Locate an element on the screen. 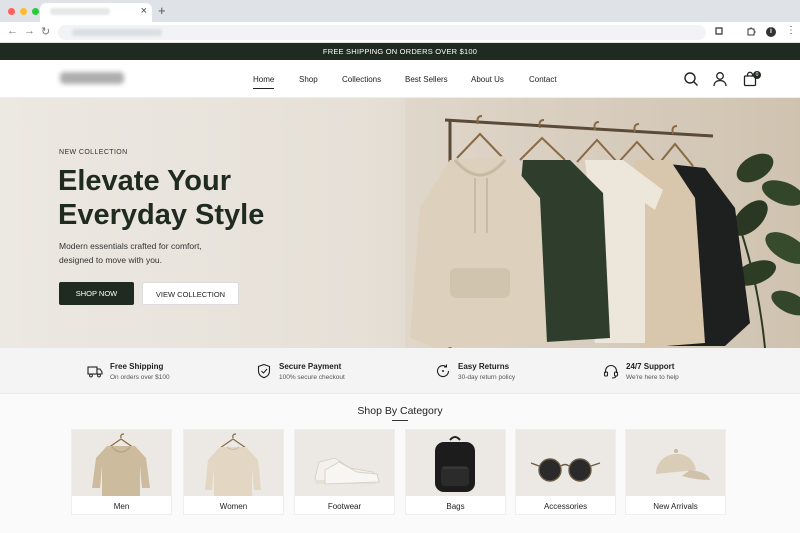 The width and height of the screenshot is (800, 533). promo-bar: FREE SHIPPING ON ORDERS OVER $100 is located at coordinates (400, 51).